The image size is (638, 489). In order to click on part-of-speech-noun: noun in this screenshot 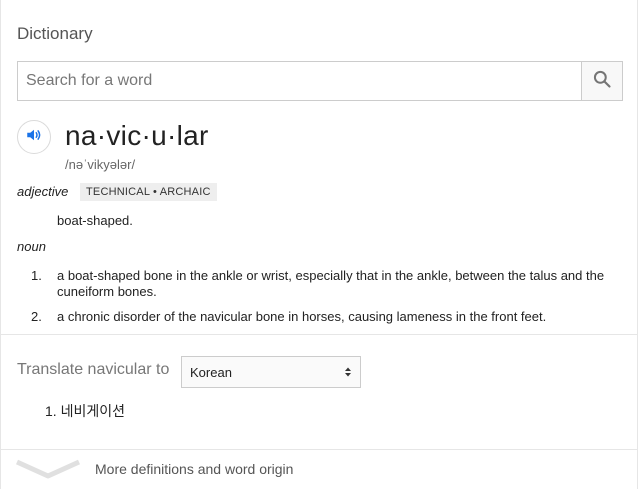, I will do `click(31, 246)`.